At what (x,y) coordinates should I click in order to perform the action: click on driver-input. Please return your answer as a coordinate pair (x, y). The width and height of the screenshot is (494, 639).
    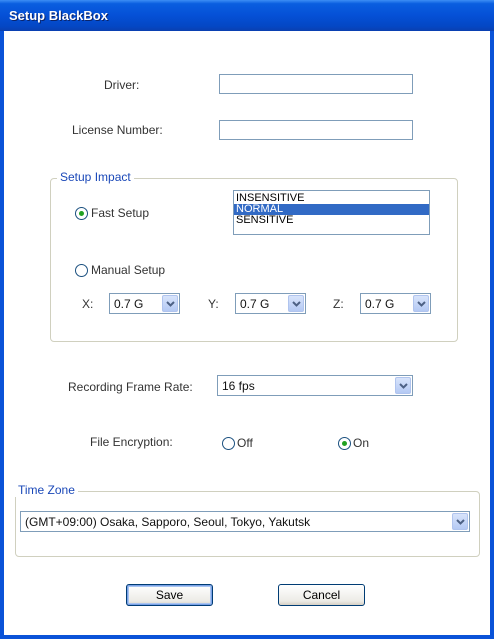
    Looking at the image, I should click on (316, 84).